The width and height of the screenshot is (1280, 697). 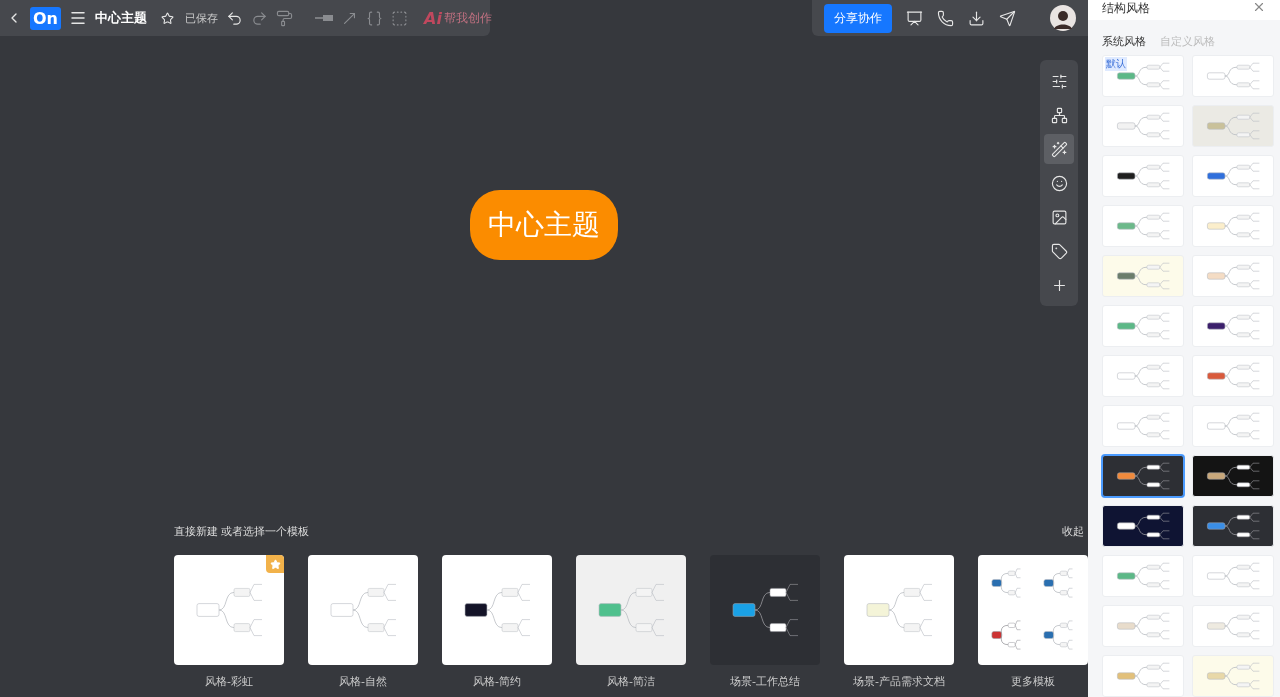 I want to click on magic-wand-icon, so click(x=1059, y=149).